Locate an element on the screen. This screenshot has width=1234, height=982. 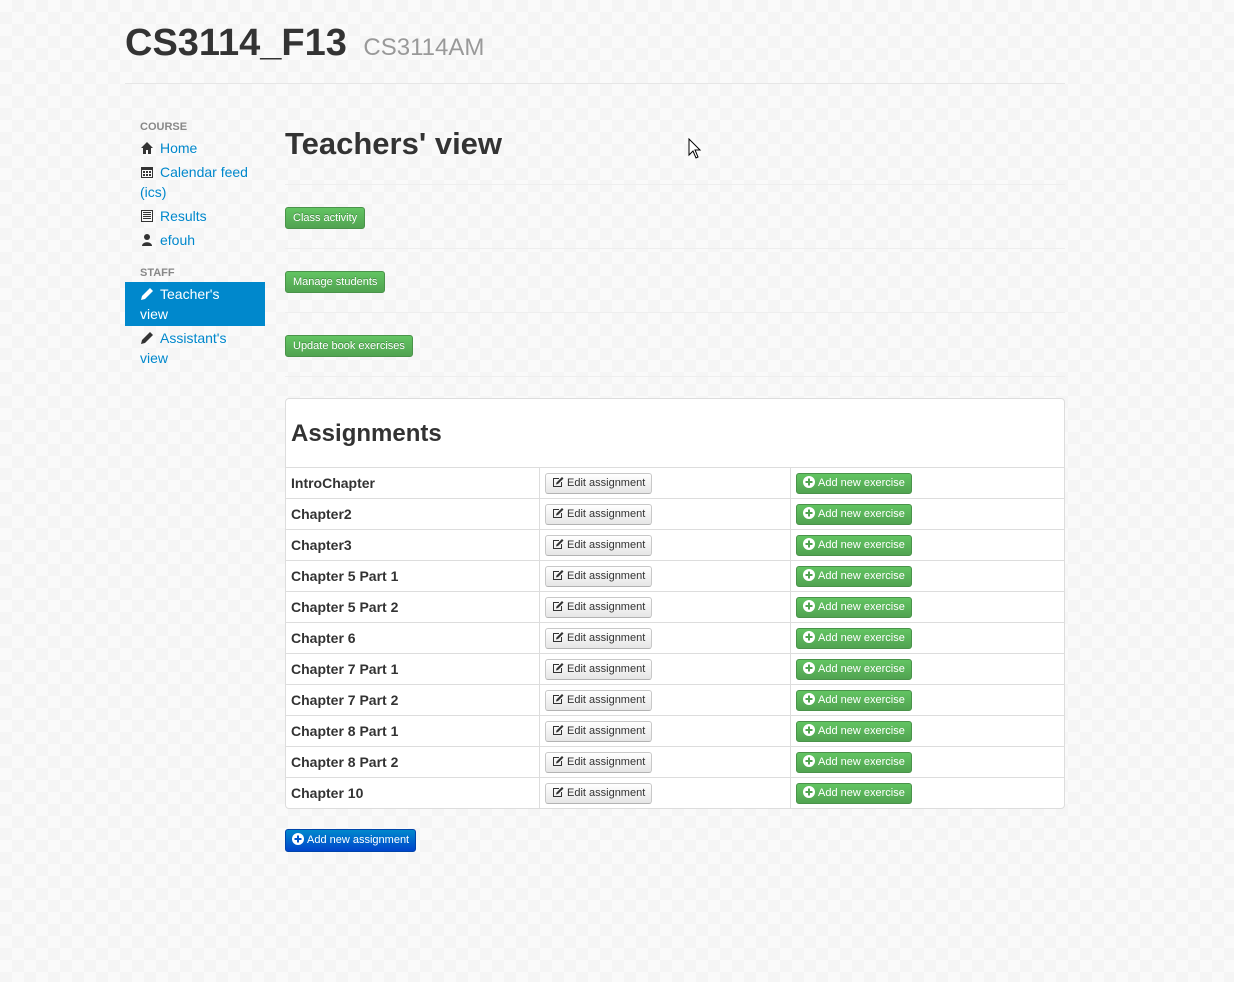
add-new-assignment-button: Add new assignment is located at coordinates (351, 840).